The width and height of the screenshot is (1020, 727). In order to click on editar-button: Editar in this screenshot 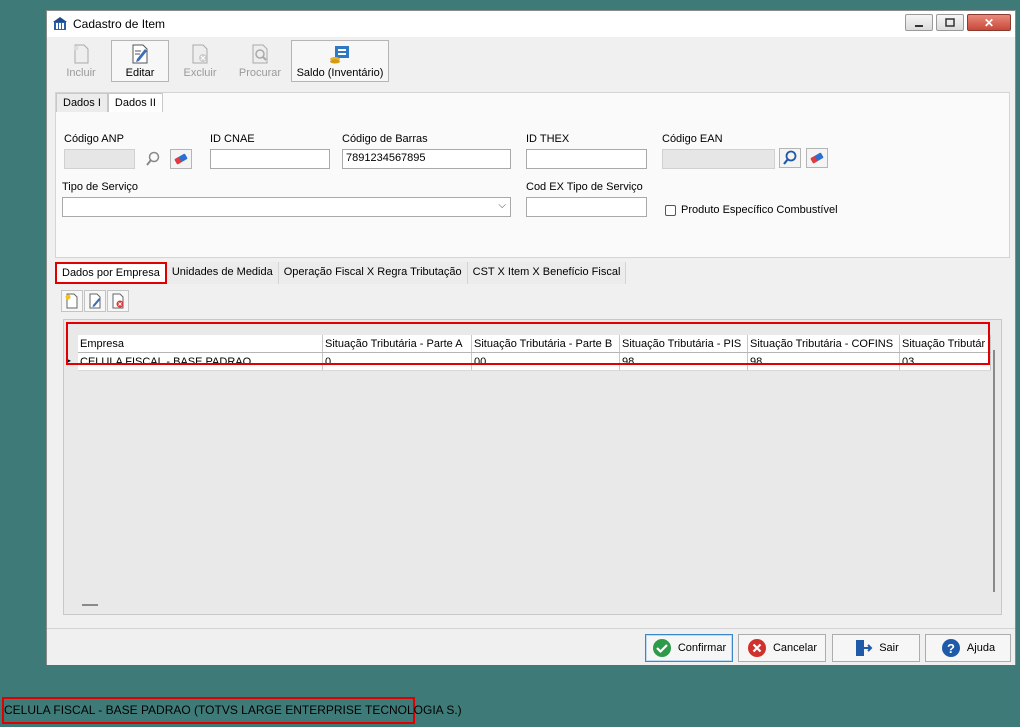, I will do `click(140, 61)`.